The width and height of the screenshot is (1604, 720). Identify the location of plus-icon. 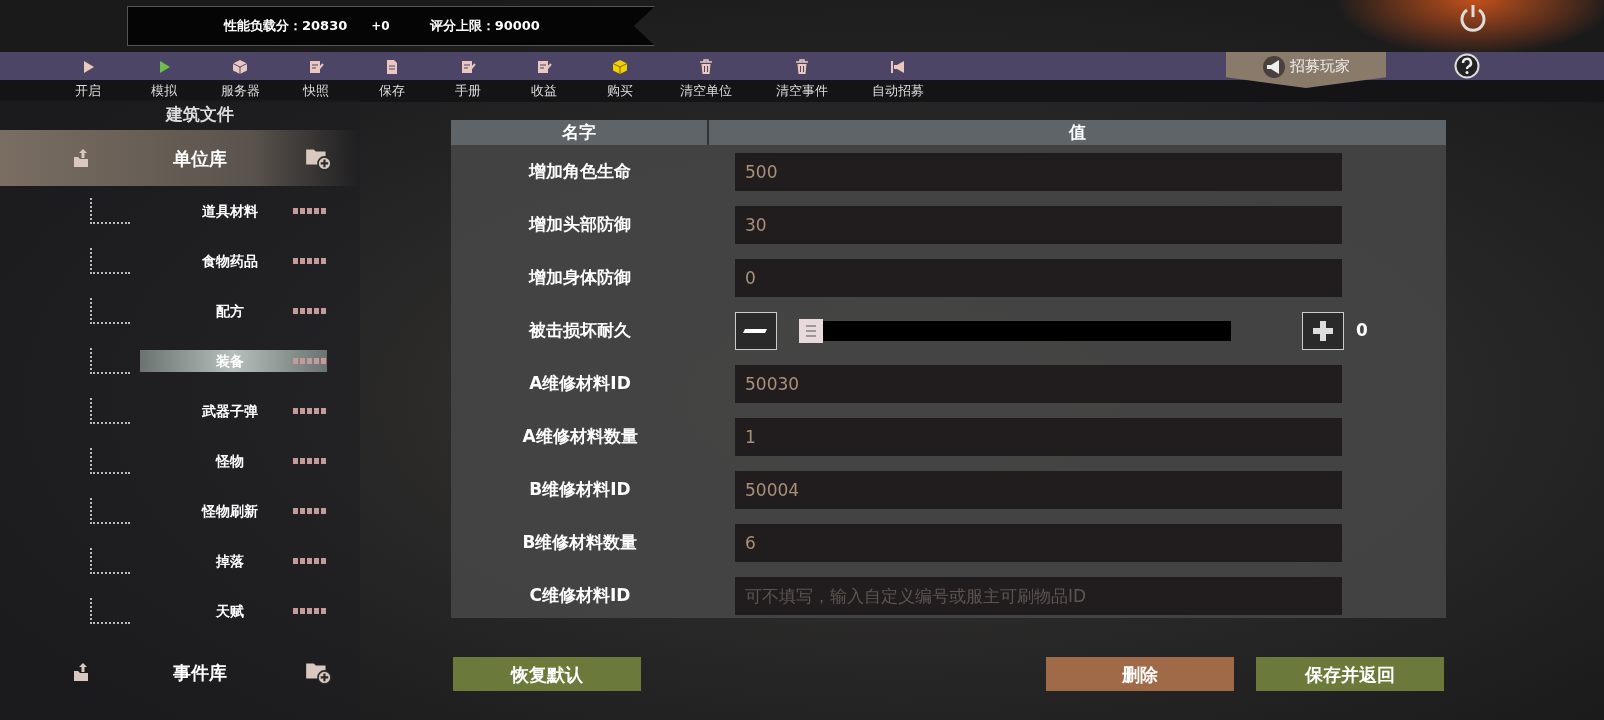
(1323, 330).